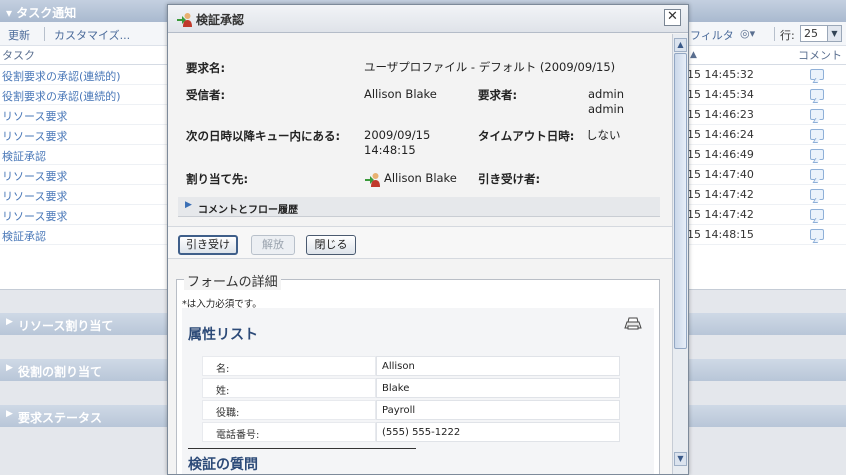 This screenshot has width=846, height=475. Describe the element at coordinates (747, 33) in the screenshot. I see `refresh-options-icon: ◎▾` at that location.